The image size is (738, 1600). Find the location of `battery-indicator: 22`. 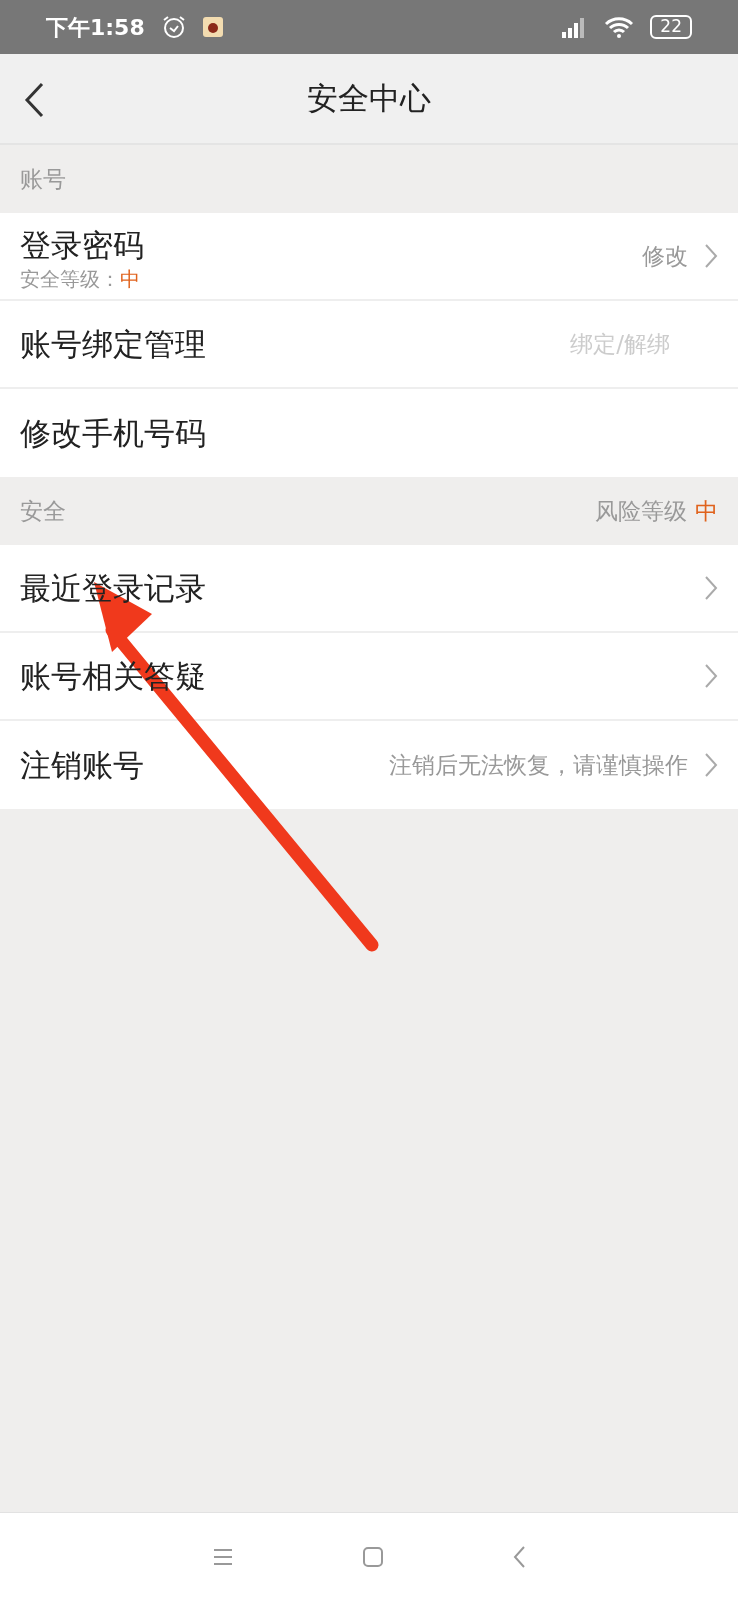

battery-indicator: 22 is located at coordinates (671, 27).